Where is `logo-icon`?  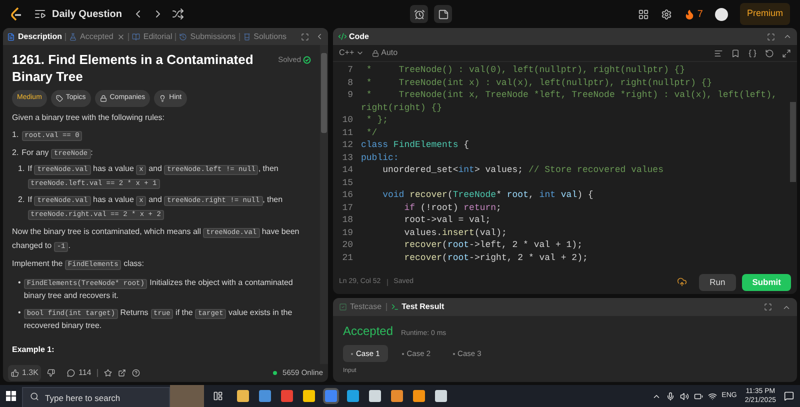 logo-icon is located at coordinates (16, 14).